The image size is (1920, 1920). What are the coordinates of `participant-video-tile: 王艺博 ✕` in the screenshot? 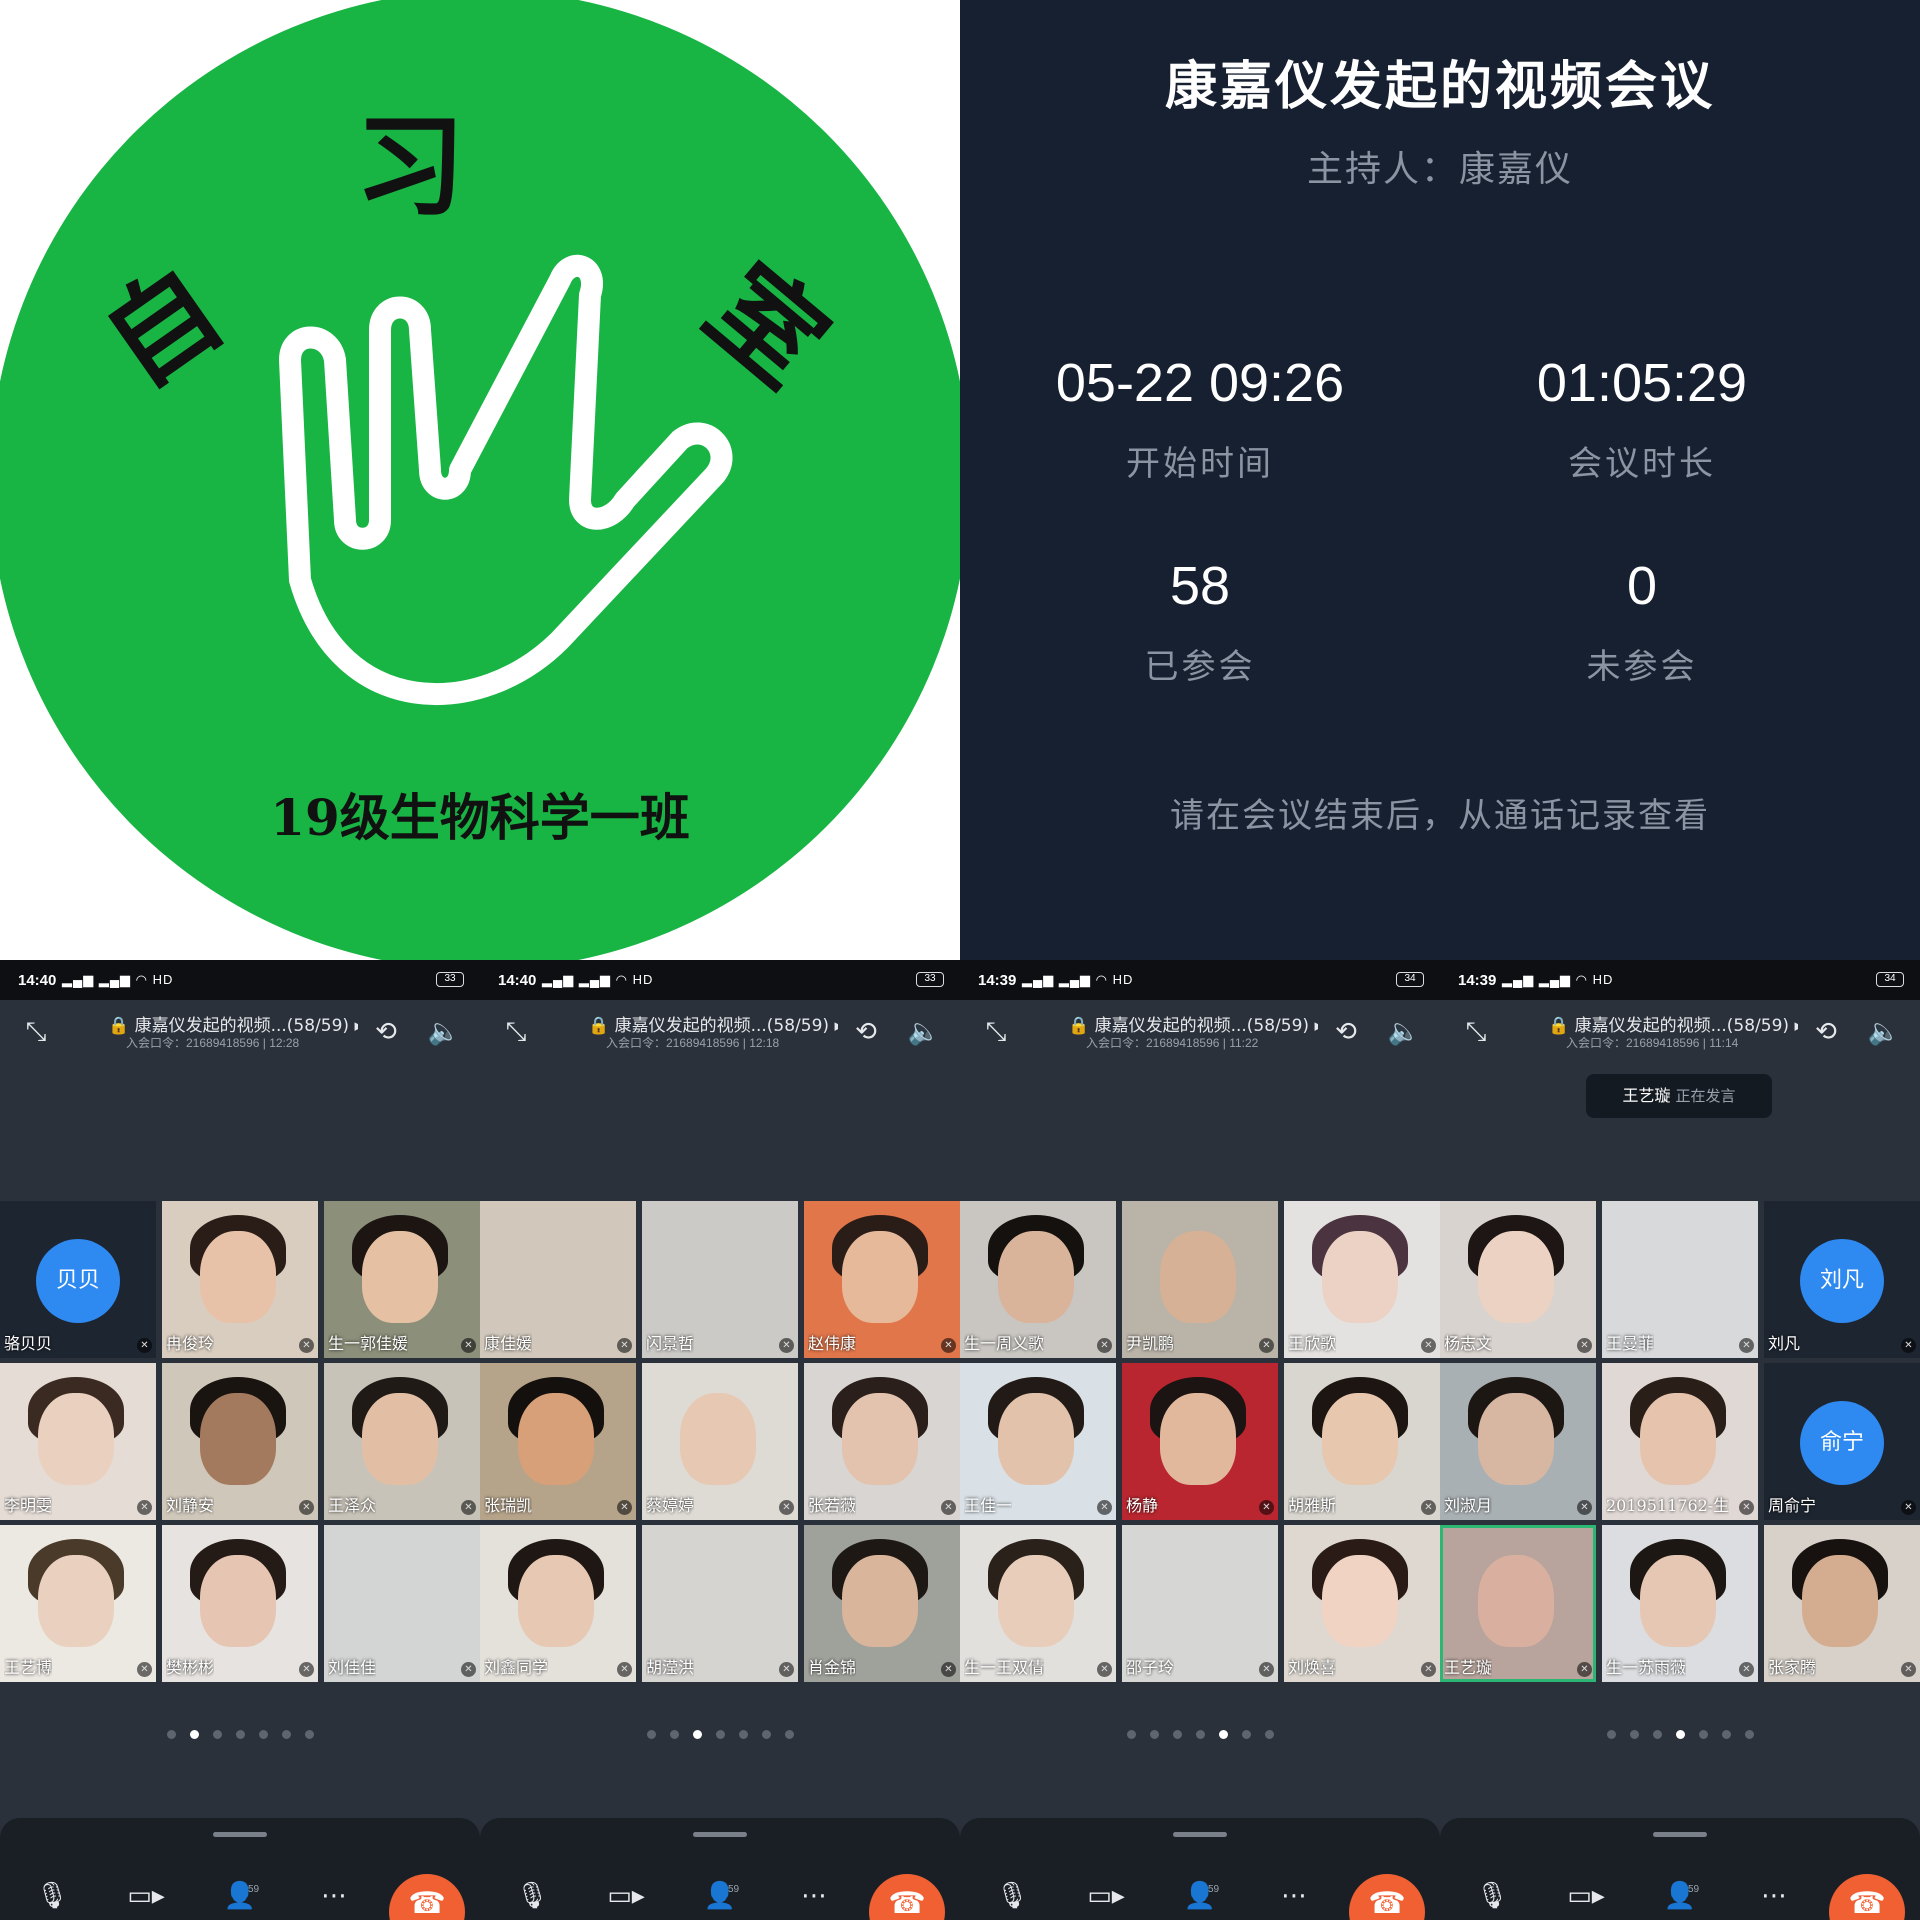 It's located at (78, 1603).